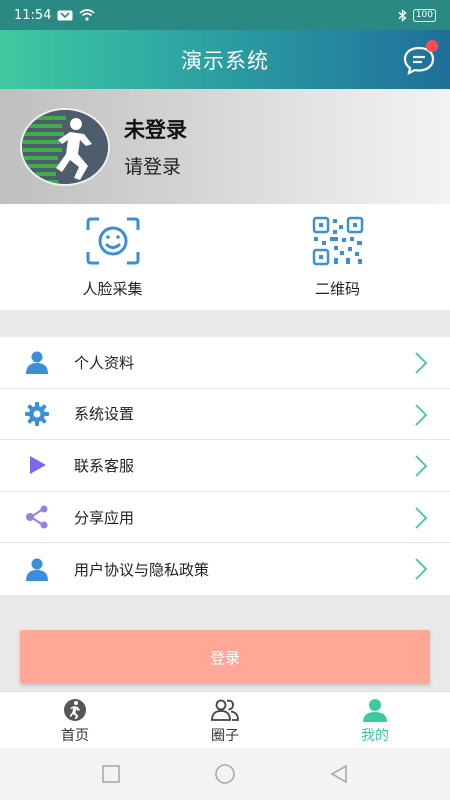 The image size is (450, 800). Describe the element at coordinates (339, 774) in the screenshot. I see `back-icon` at that location.